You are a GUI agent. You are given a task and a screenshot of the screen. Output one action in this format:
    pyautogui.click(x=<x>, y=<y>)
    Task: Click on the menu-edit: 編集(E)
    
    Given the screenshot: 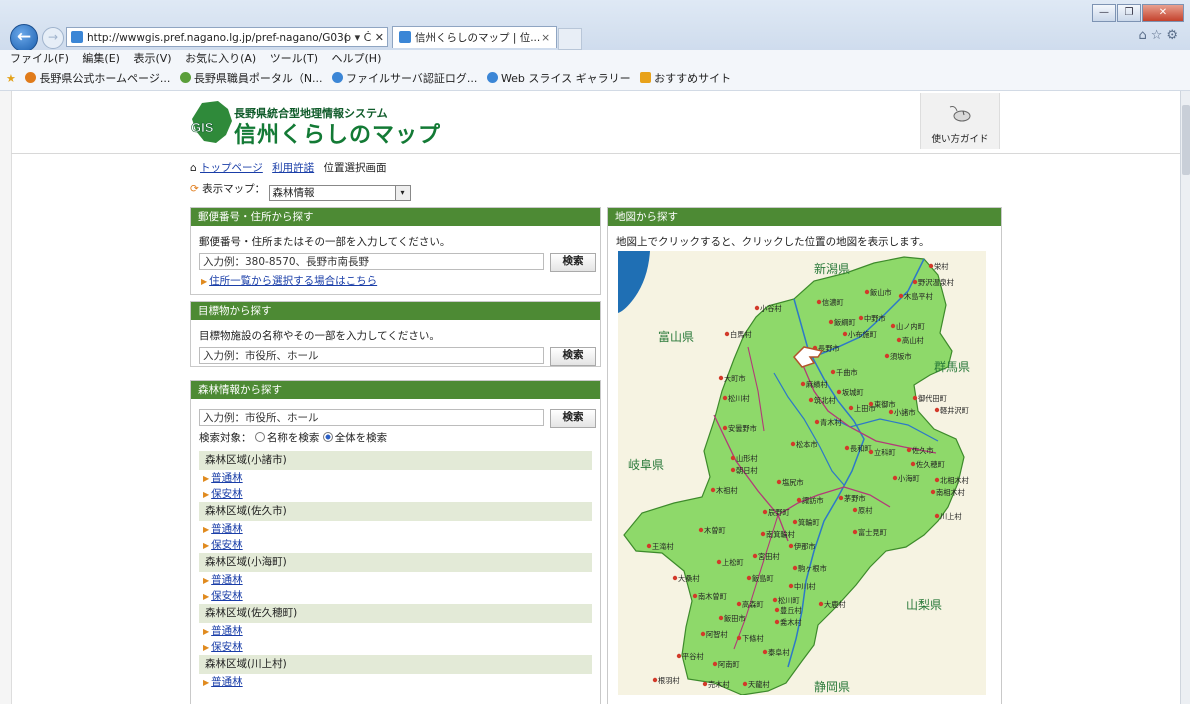 What is the action you would take?
    pyautogui.click(x=101, y=58)
    